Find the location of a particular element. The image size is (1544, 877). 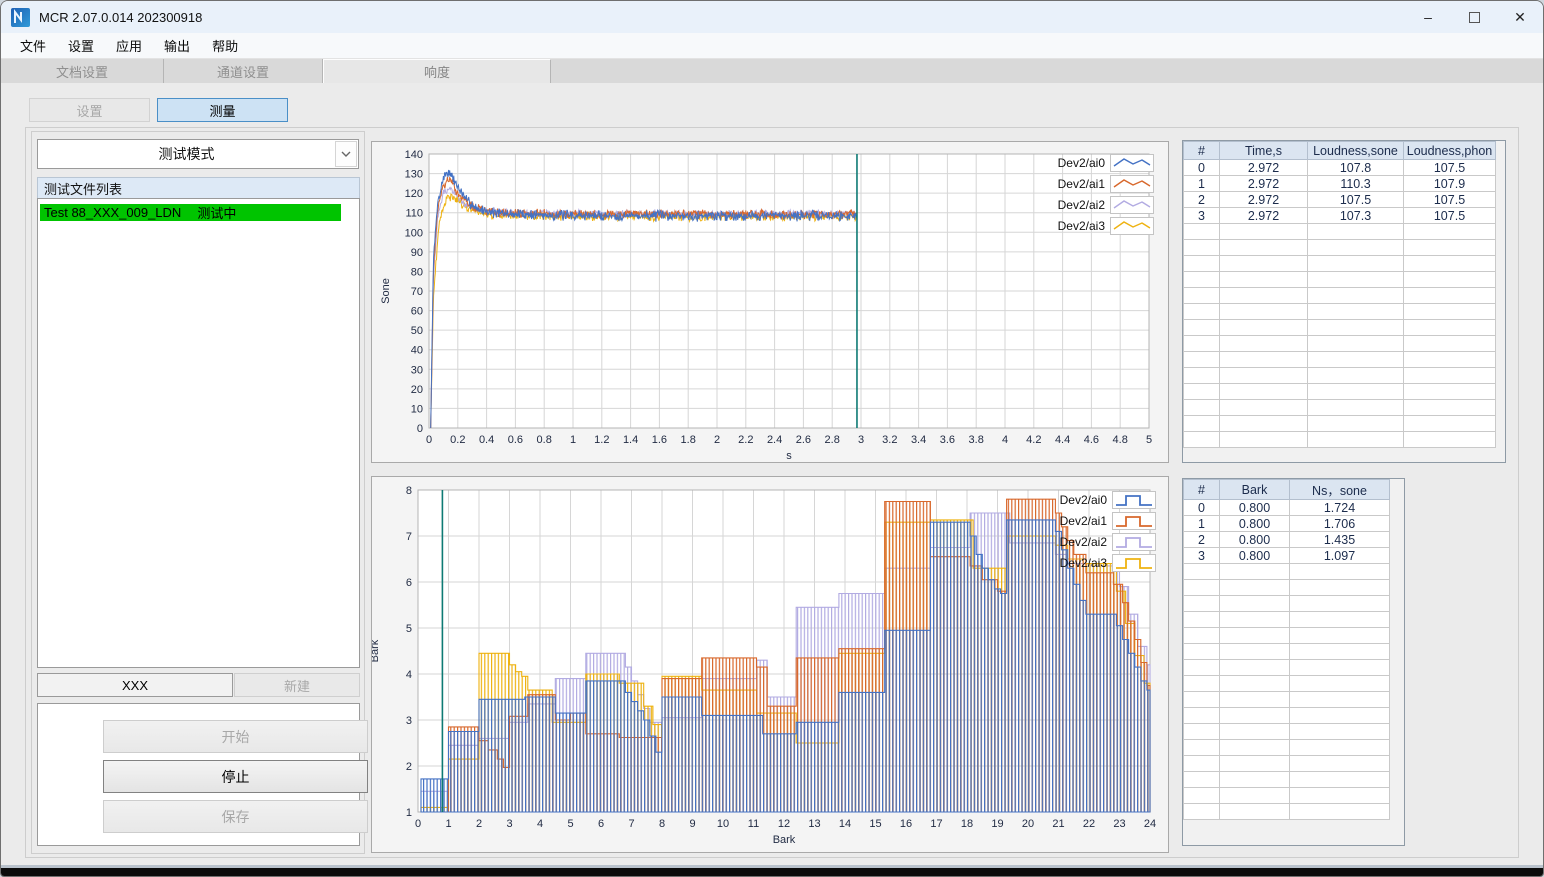

legend-label: Dev2/ai0 is located at coordinates (1081, 162).